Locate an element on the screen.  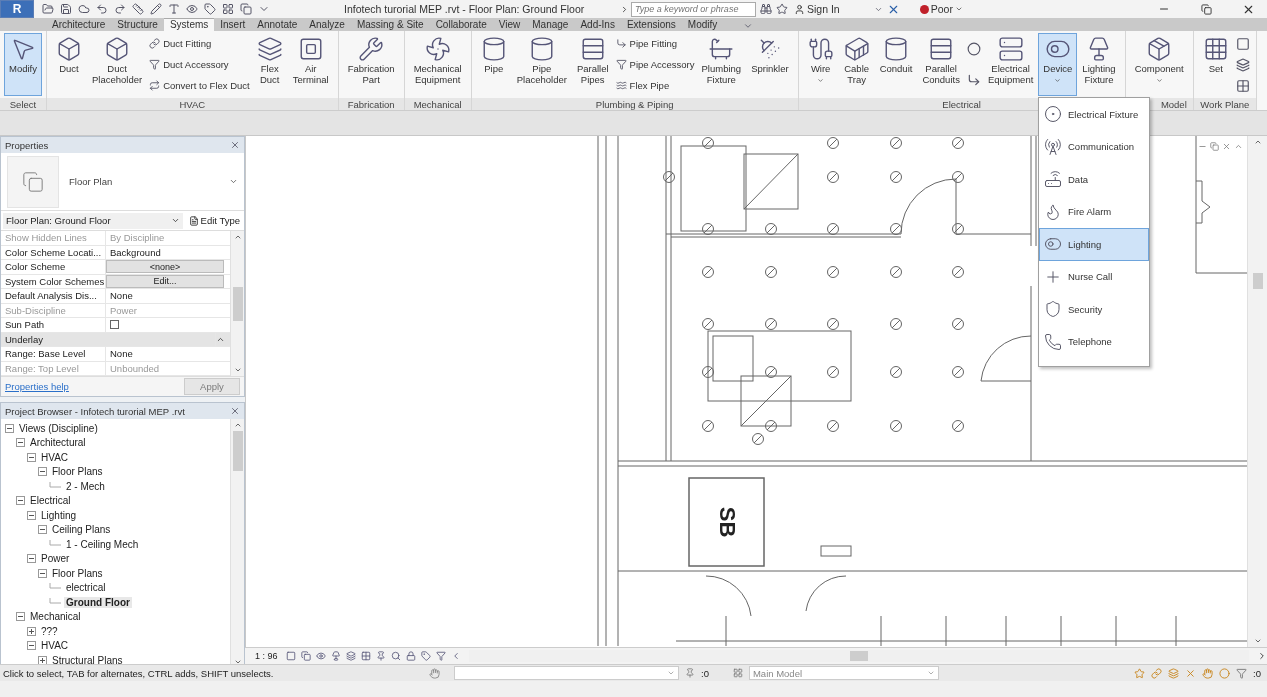
checkbox is located at coordinates (114, 325).